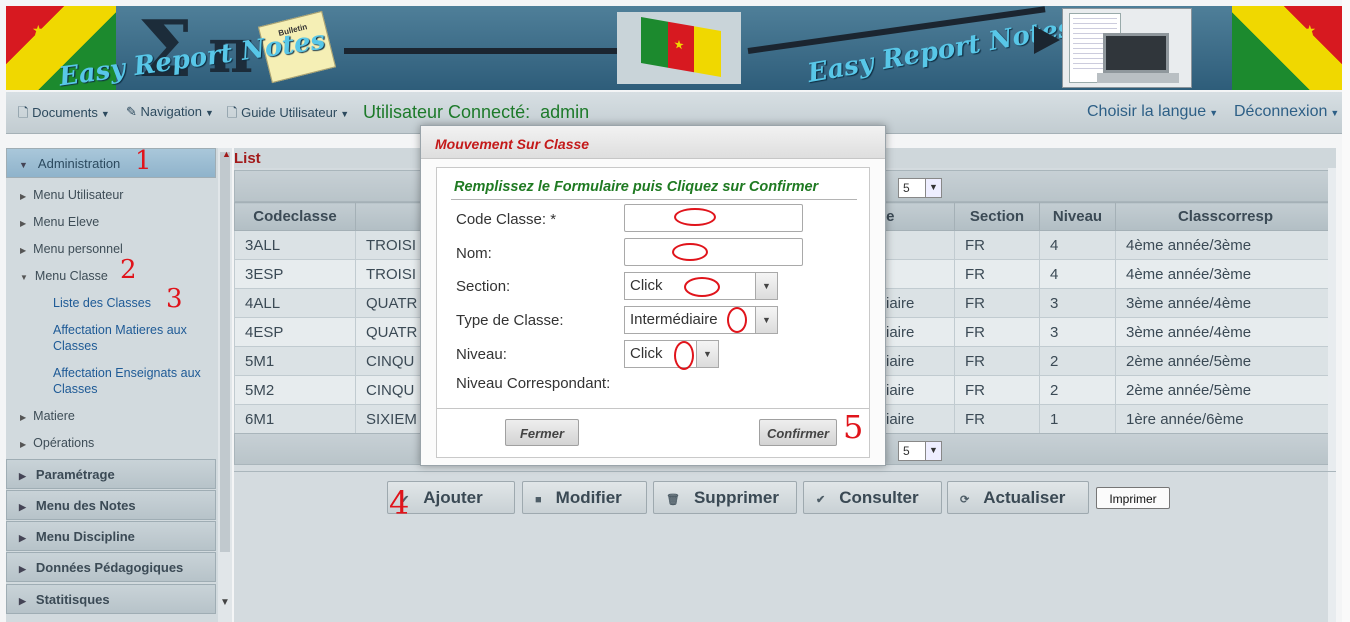  What do you see at coordinates (1225, 216) in the screenshot?
I see `column-header-classcorresp: Classcorresp` at bounding box center [1225, 216].